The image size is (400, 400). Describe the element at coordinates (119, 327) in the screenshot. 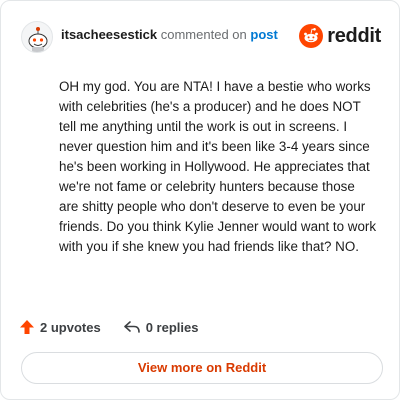

I see `comment-actions: 2 upvotes 0 replies` at that location.